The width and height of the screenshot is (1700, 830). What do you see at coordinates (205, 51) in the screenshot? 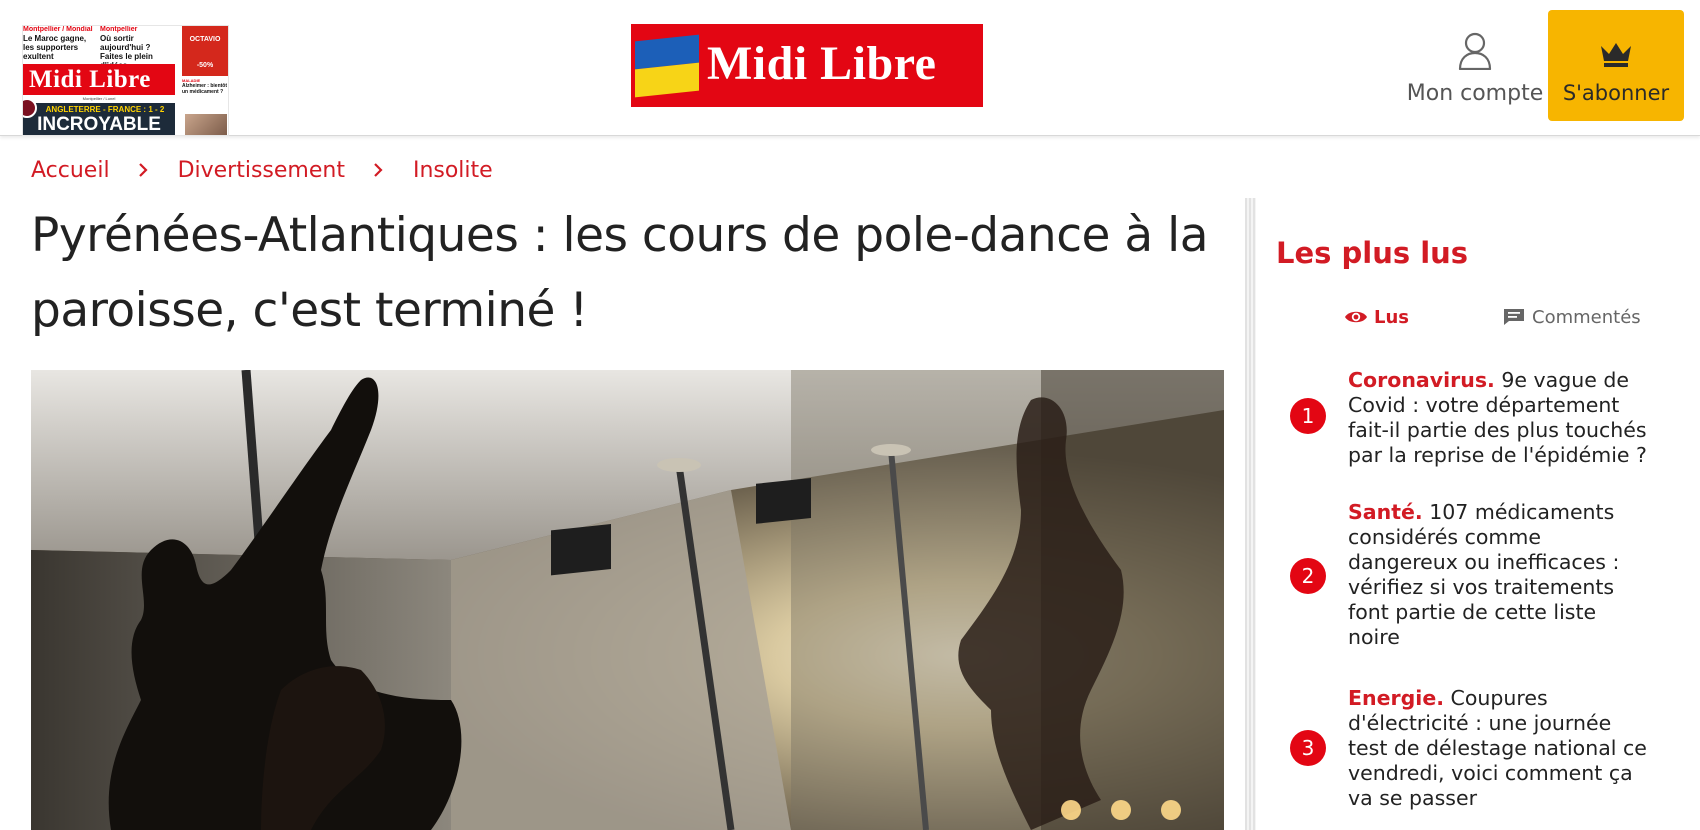
I see `thumb-ad: OCTAVIO -50%` at bounding box center [205, 51].